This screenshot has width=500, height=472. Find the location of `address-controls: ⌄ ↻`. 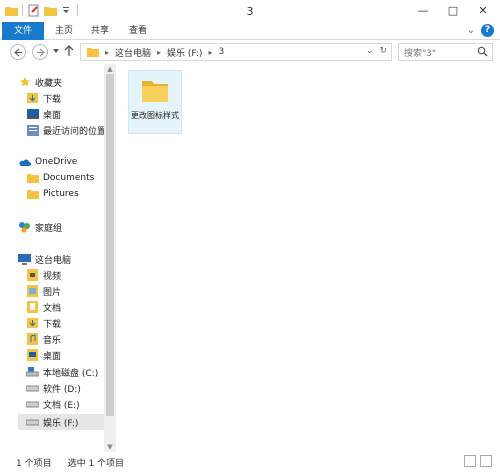

address-controls: ⌄ ↻ is located at coordinates (376, 51).